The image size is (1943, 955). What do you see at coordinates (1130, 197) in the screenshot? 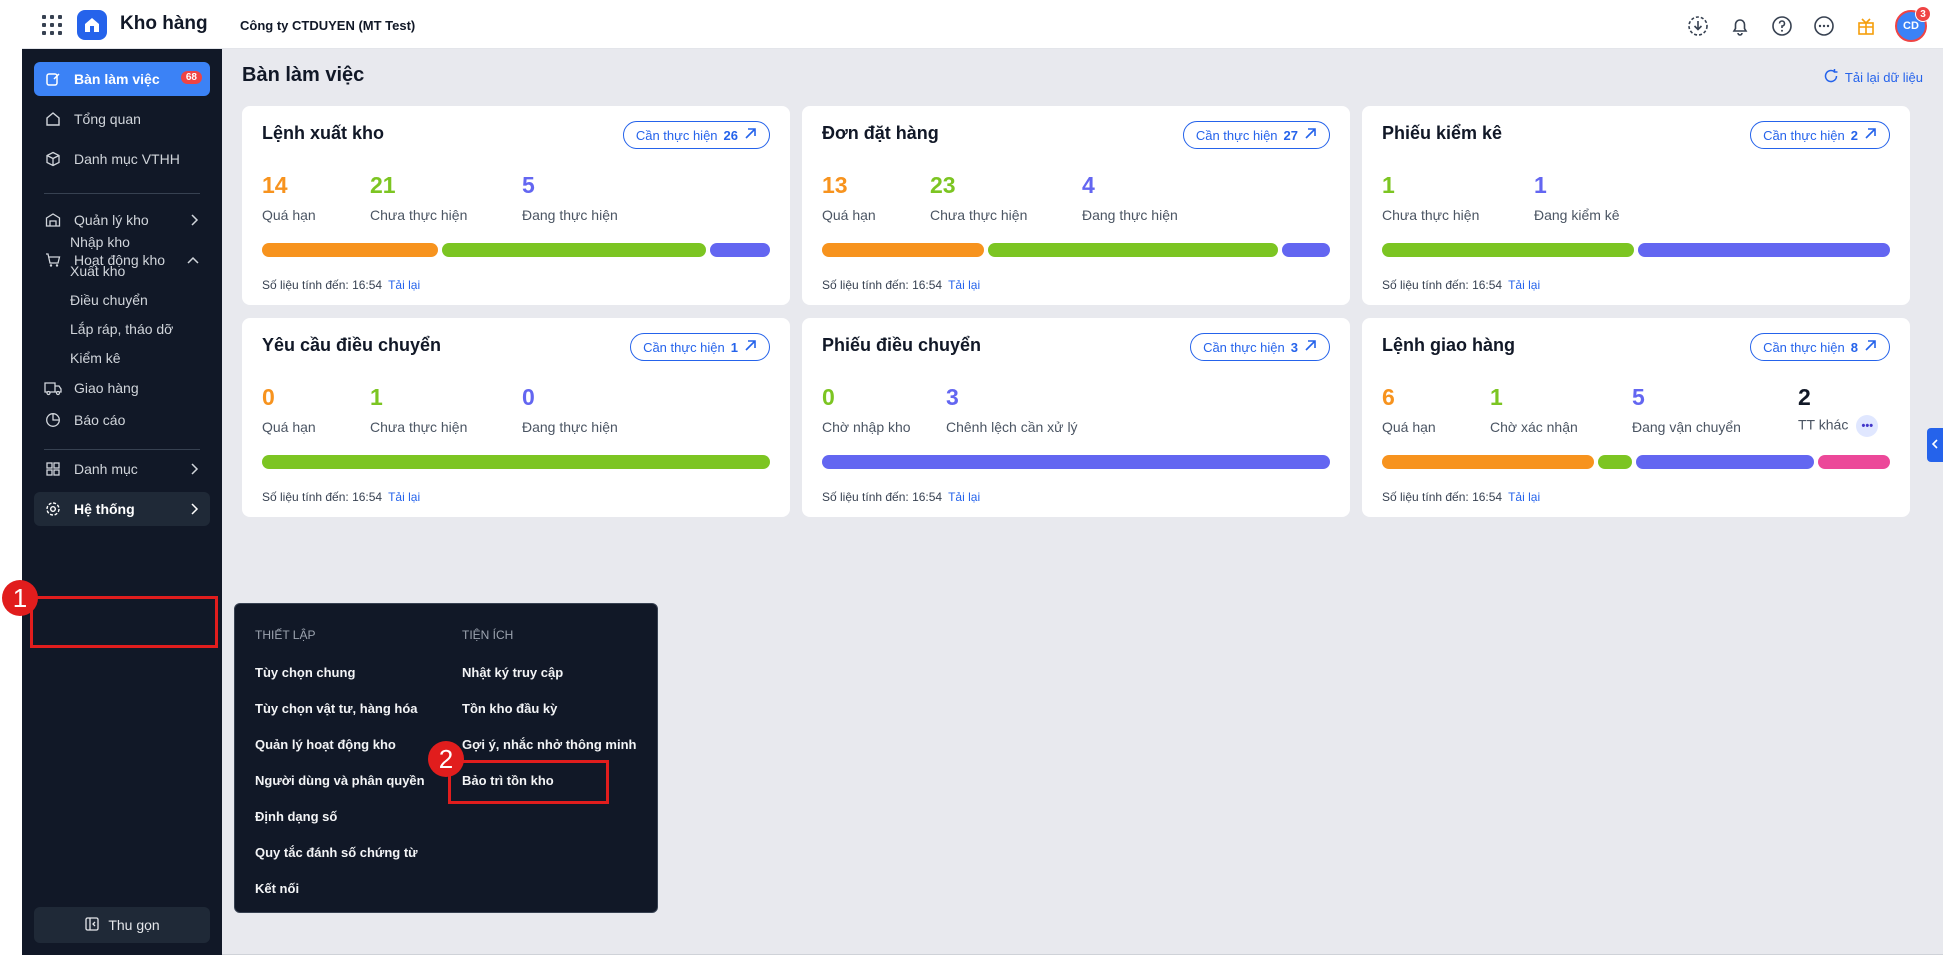
I see `stat-in-progress: 4 Đang thực hiện` at bounding box center [1130, 197].